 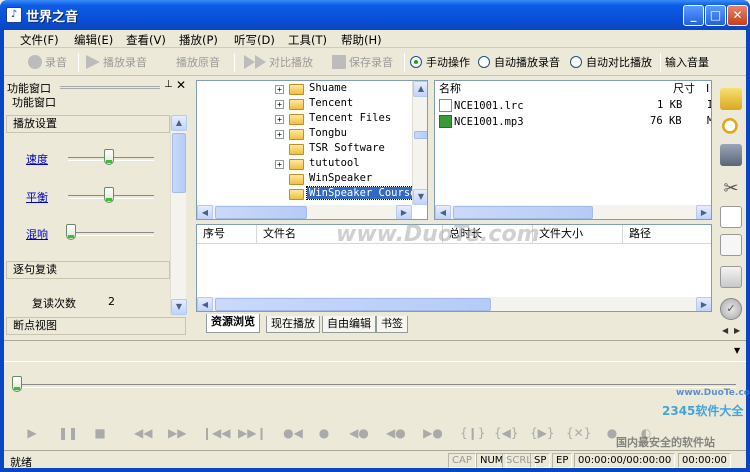 What do you see at coordinates (39, 40) in the screenshot?
I see `menu-file: 文件(F)` at bounding box center [39, 40].